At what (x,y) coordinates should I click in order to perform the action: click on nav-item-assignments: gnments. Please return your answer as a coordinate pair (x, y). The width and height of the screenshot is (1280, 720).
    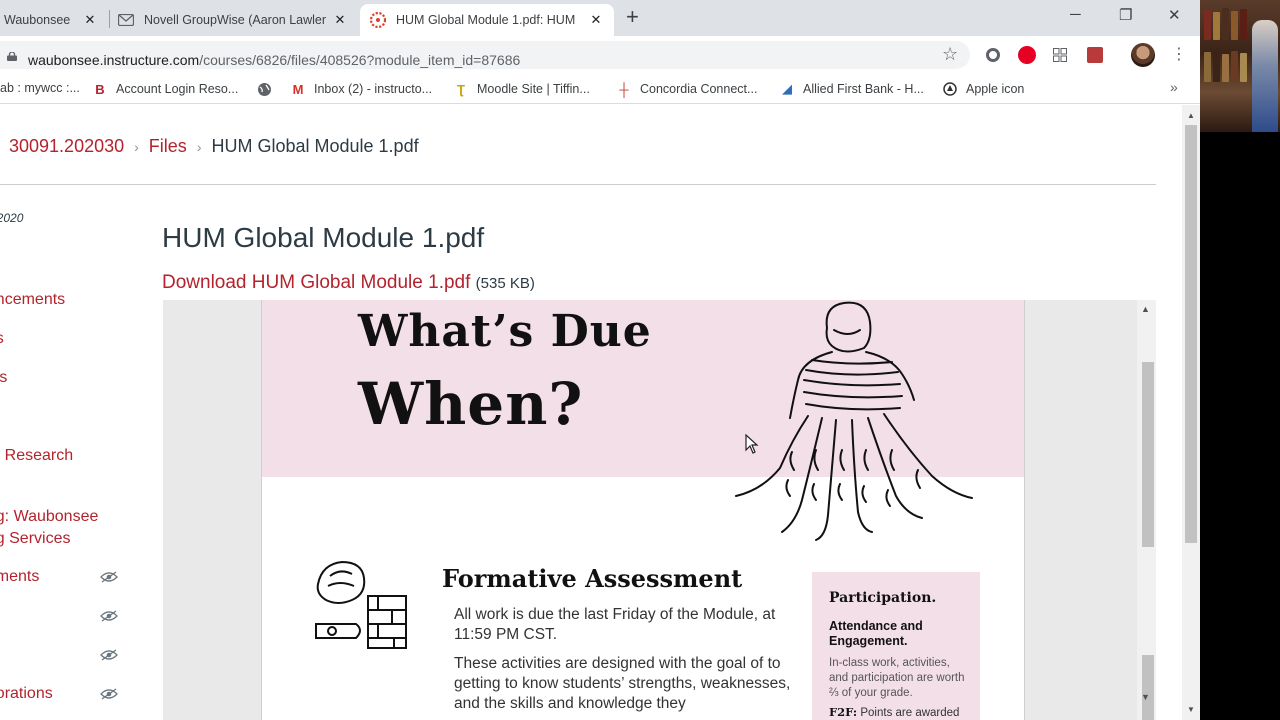
    Looking at the image, I should click on (19, 577).